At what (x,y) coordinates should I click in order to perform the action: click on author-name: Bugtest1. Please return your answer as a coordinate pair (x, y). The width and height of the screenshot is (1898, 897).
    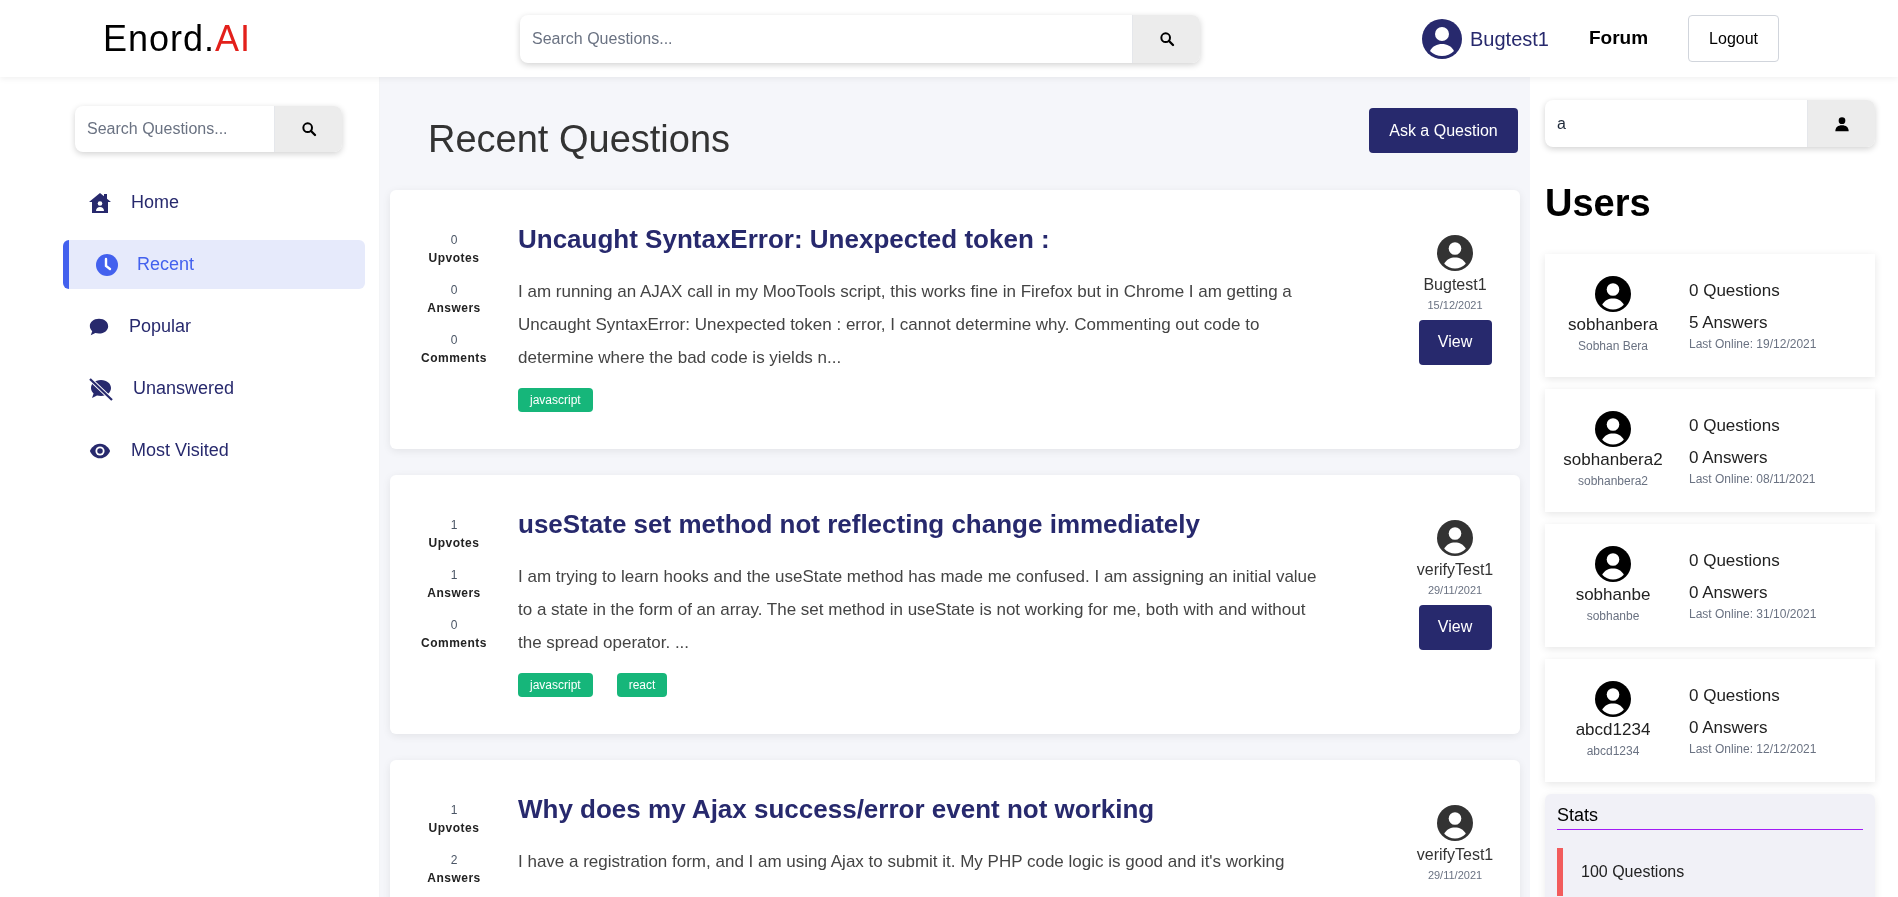
    Looking at the image, I should click on (1455, 285).